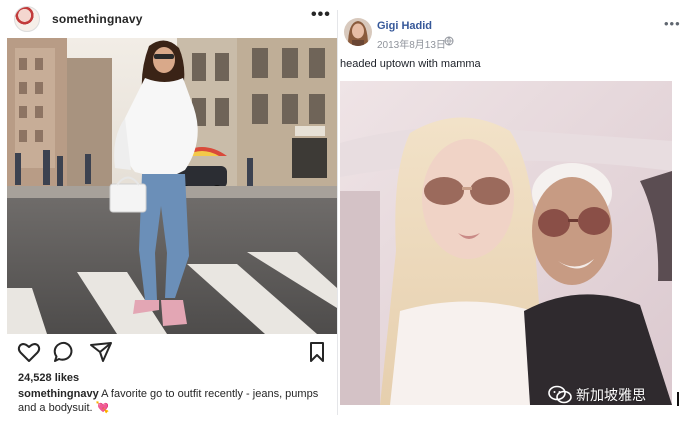 The image size is (681, 425). I want to click on more-options-button: •••, so click(672, 23).